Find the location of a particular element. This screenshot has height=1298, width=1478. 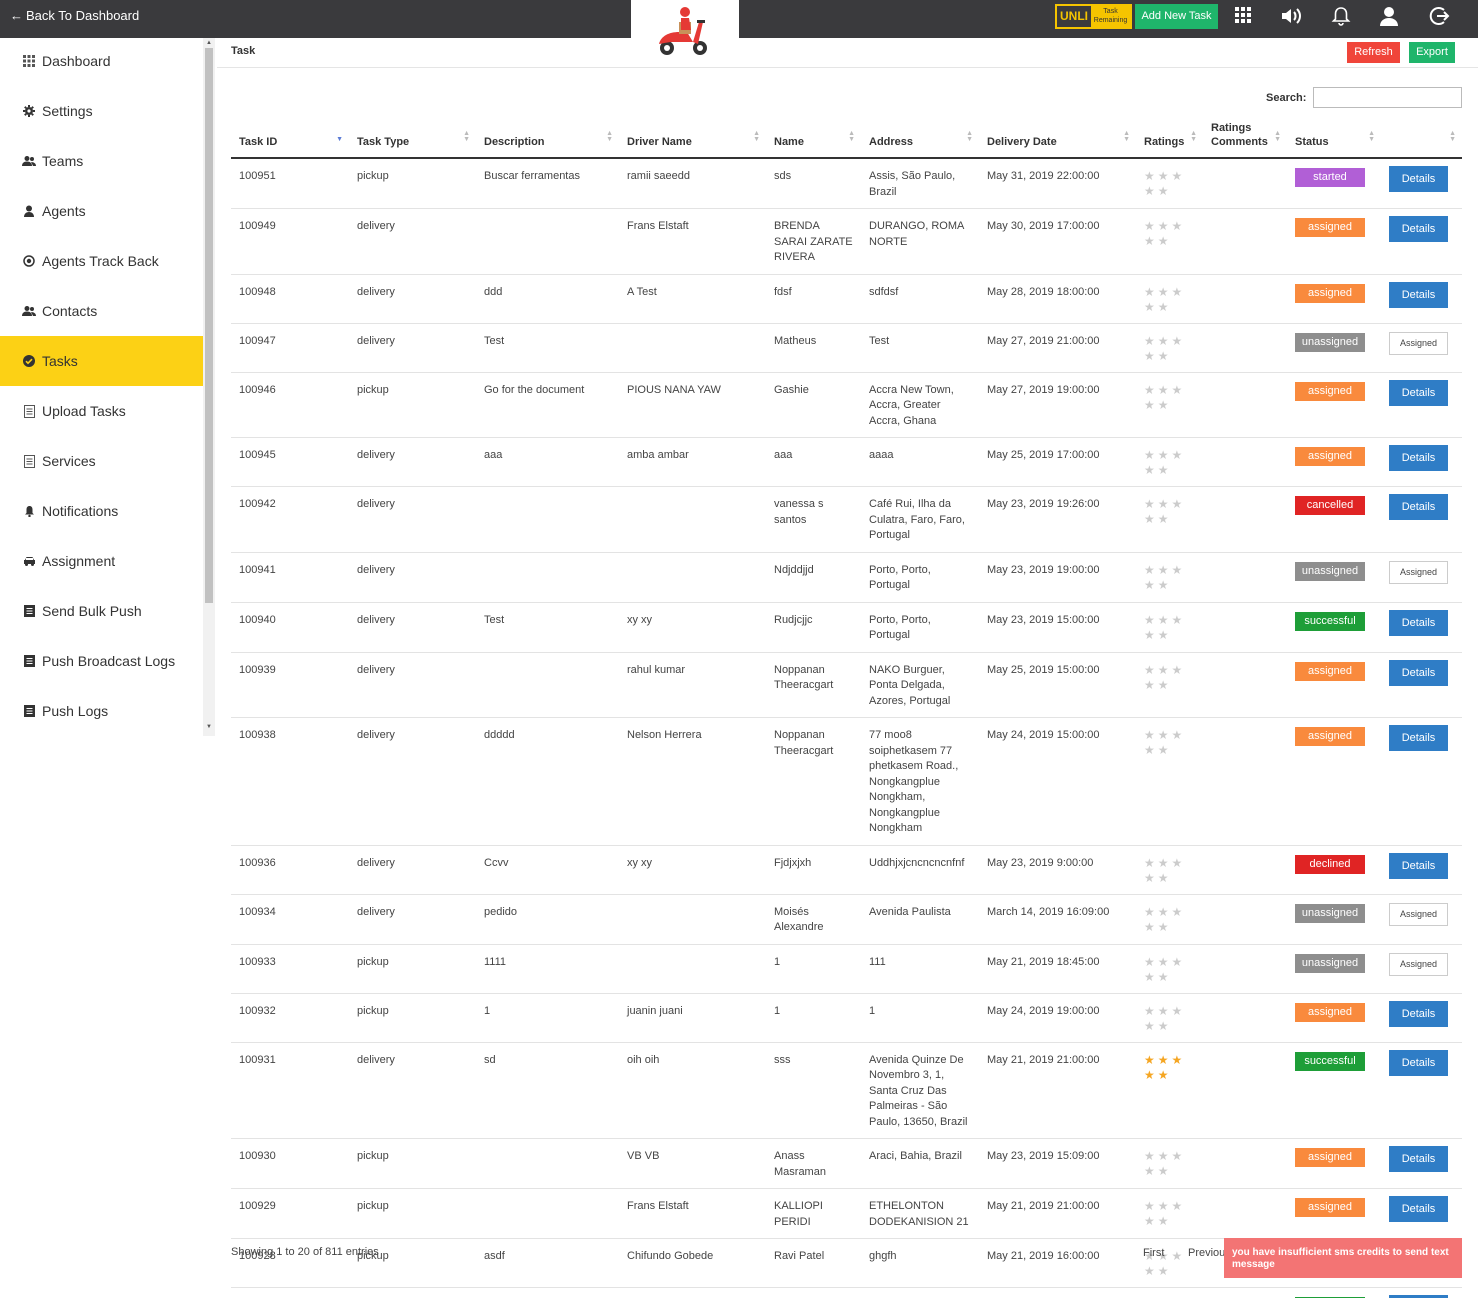

sidebar-scrollbar: ▲ ▼ is located at coordinates (209, 387).